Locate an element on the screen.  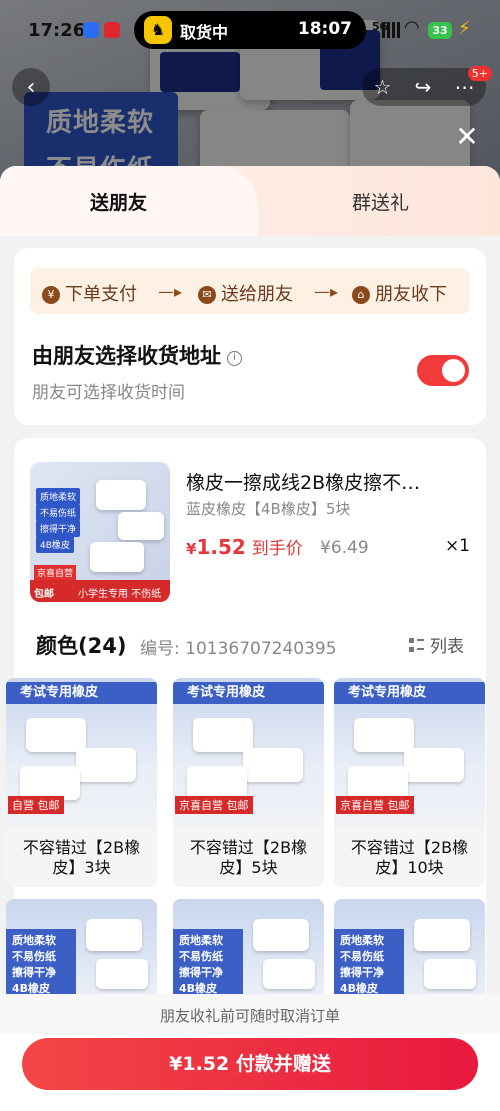
thumb-tag: 不易伤纸 is located at coordinates (58, 512).